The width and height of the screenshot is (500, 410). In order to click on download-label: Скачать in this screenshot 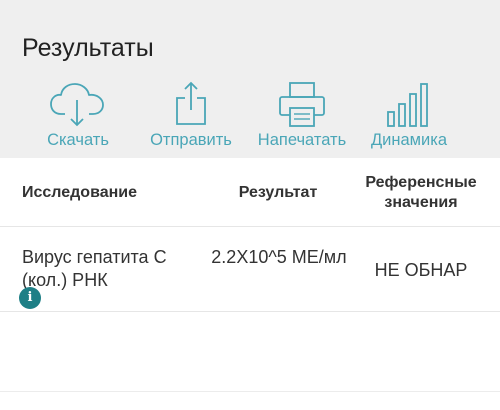, I will do `click(78, 140)`.